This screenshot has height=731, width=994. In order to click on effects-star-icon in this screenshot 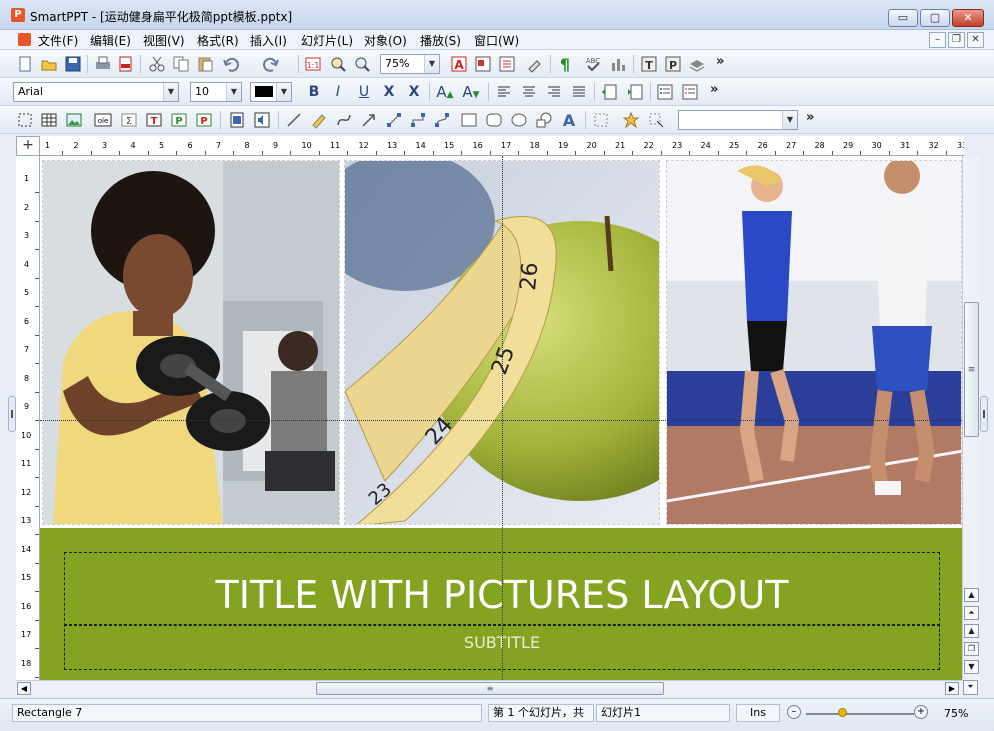, I will do `click(631, 120)`.